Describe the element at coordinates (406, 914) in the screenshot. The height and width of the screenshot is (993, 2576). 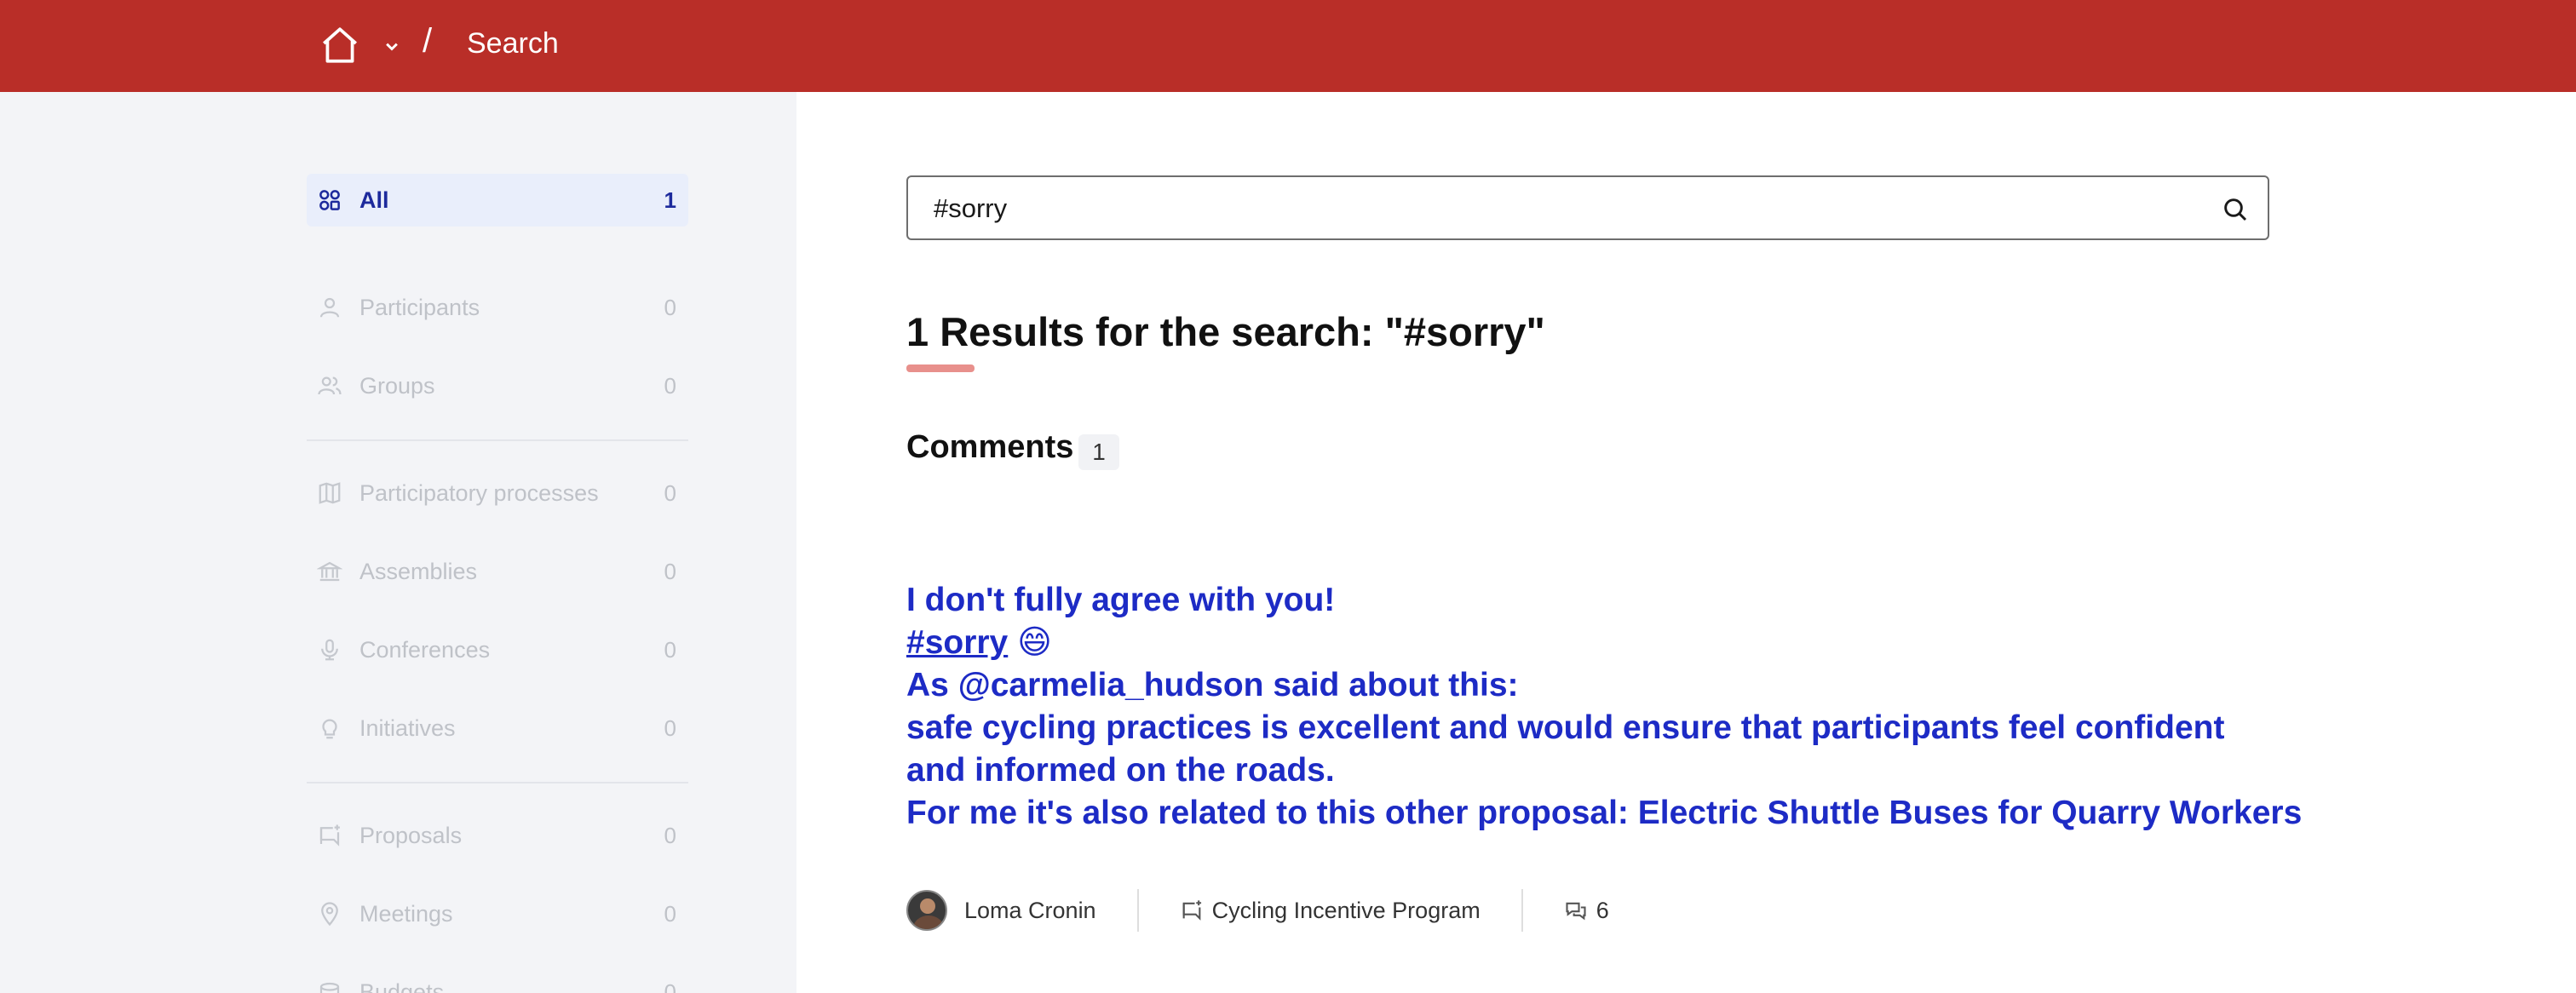
I see `filter-label: Meetings` at that location.